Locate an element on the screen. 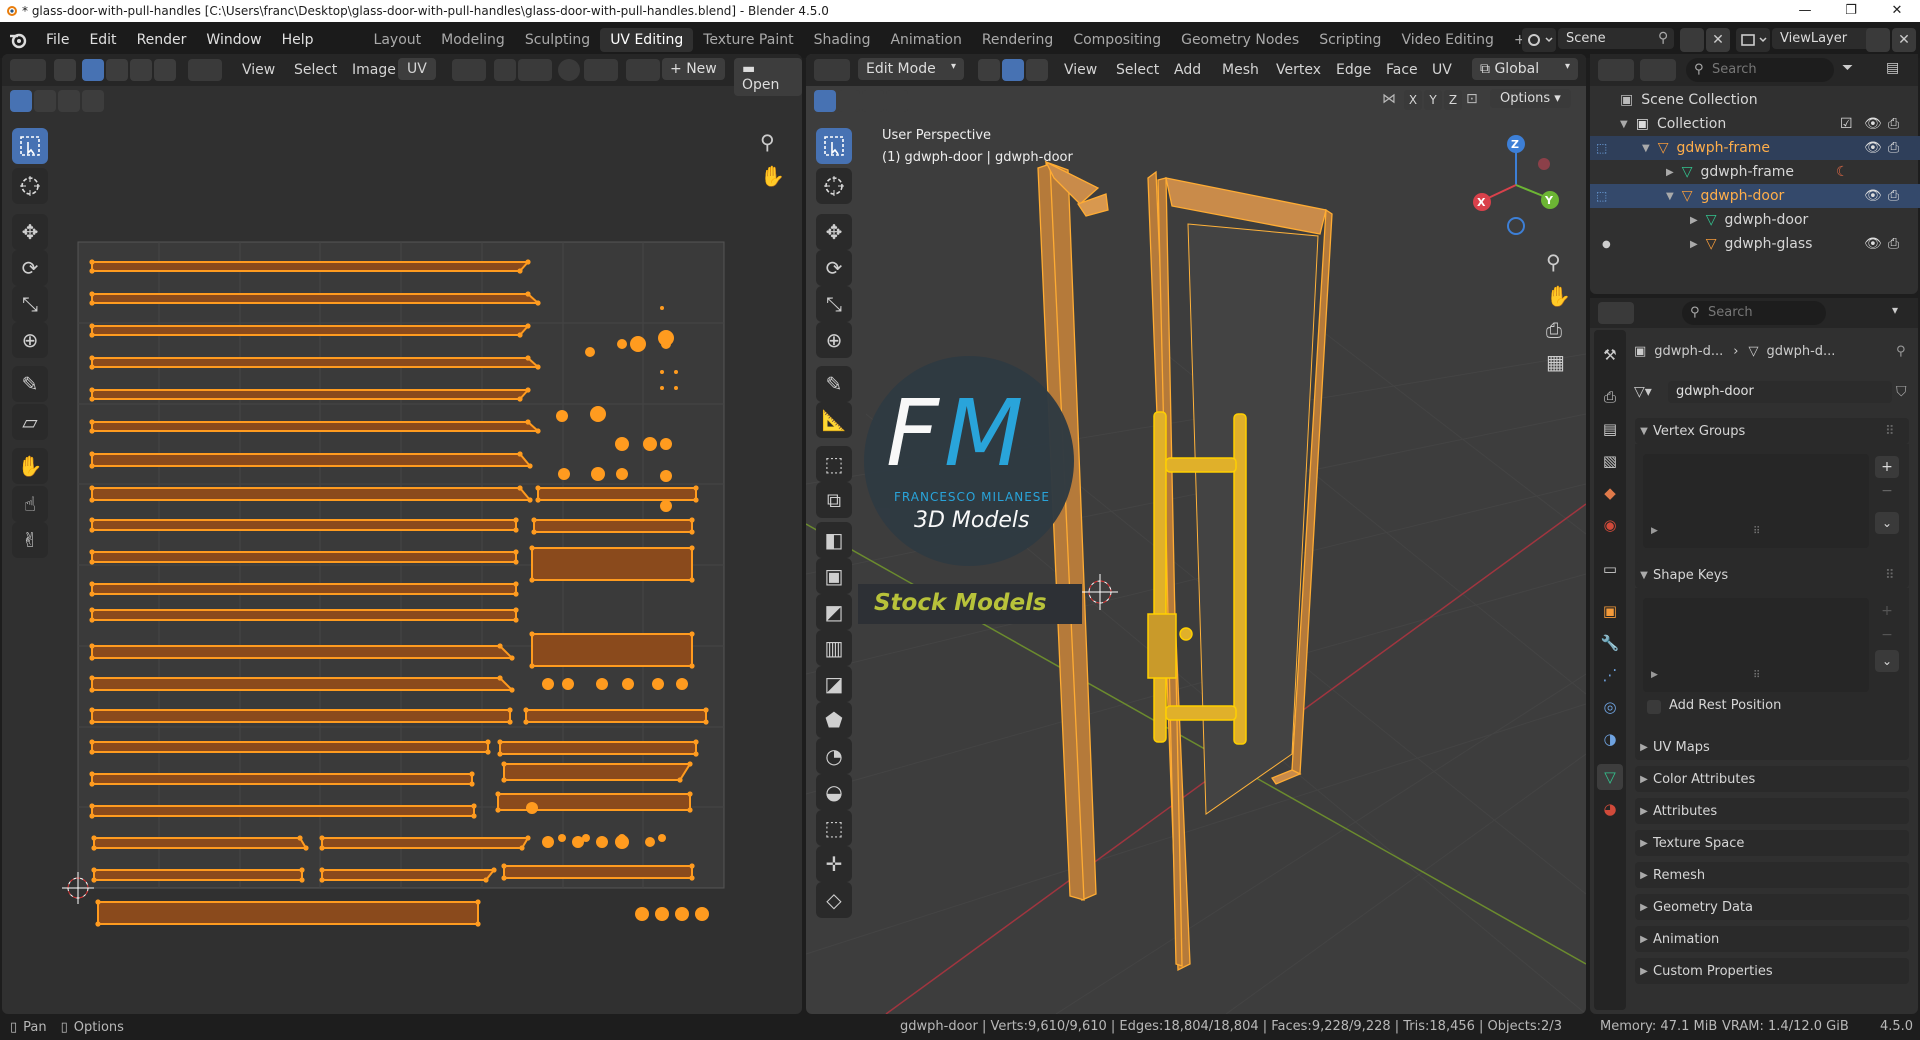  new-scene-icon is located at coordinates (1692, 40).